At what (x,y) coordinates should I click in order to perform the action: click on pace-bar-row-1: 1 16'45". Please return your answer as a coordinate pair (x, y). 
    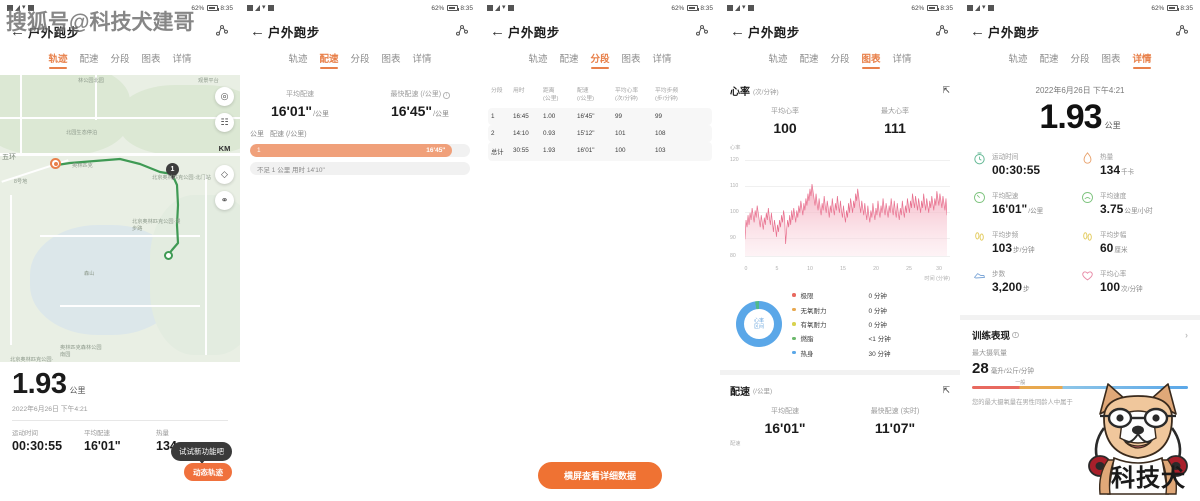
    Looking at the image, I should click on (360, 150).